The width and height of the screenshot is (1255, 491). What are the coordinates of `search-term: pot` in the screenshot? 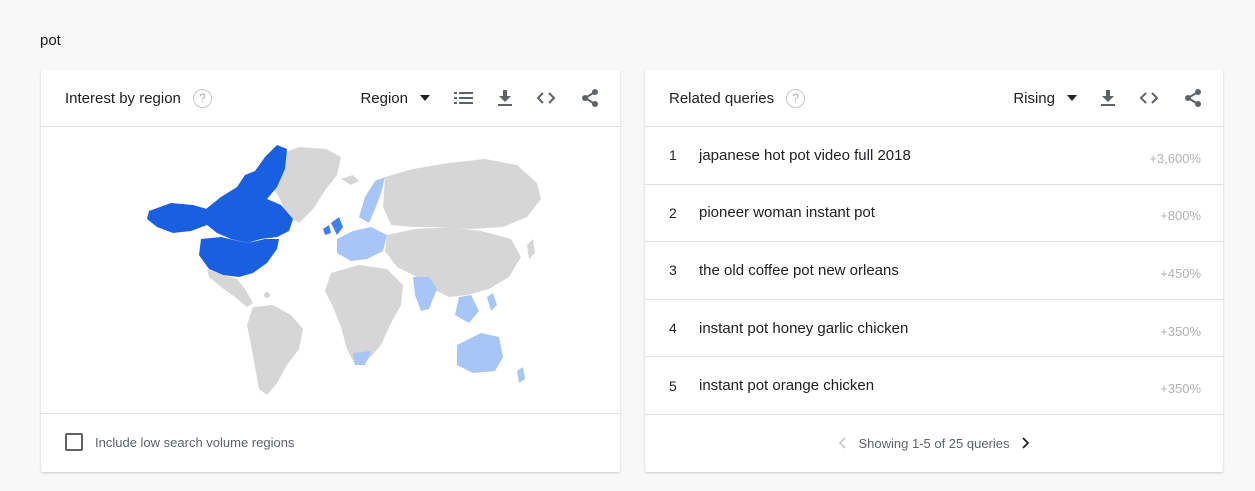 It's located at (50, 40).